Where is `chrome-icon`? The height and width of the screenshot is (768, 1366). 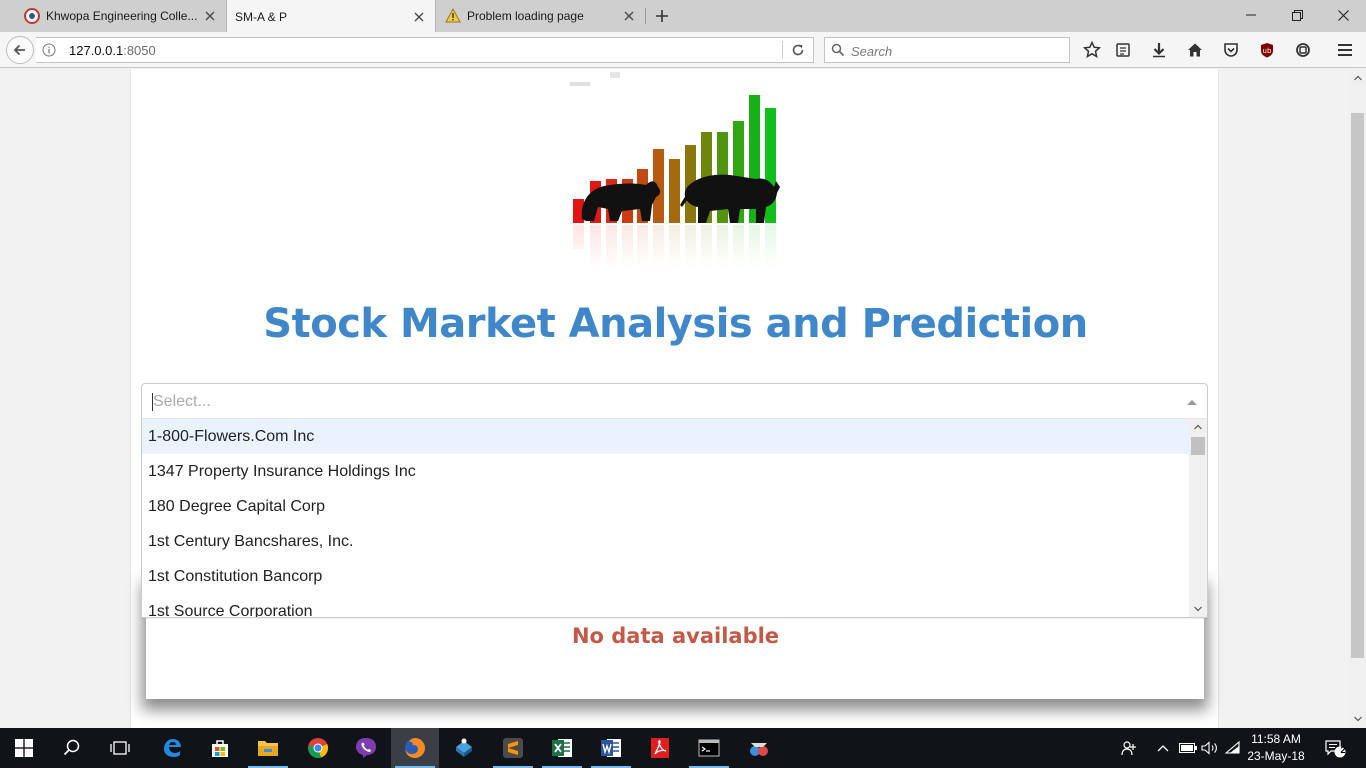
chrome-icon is located at coordinates (318, 748).